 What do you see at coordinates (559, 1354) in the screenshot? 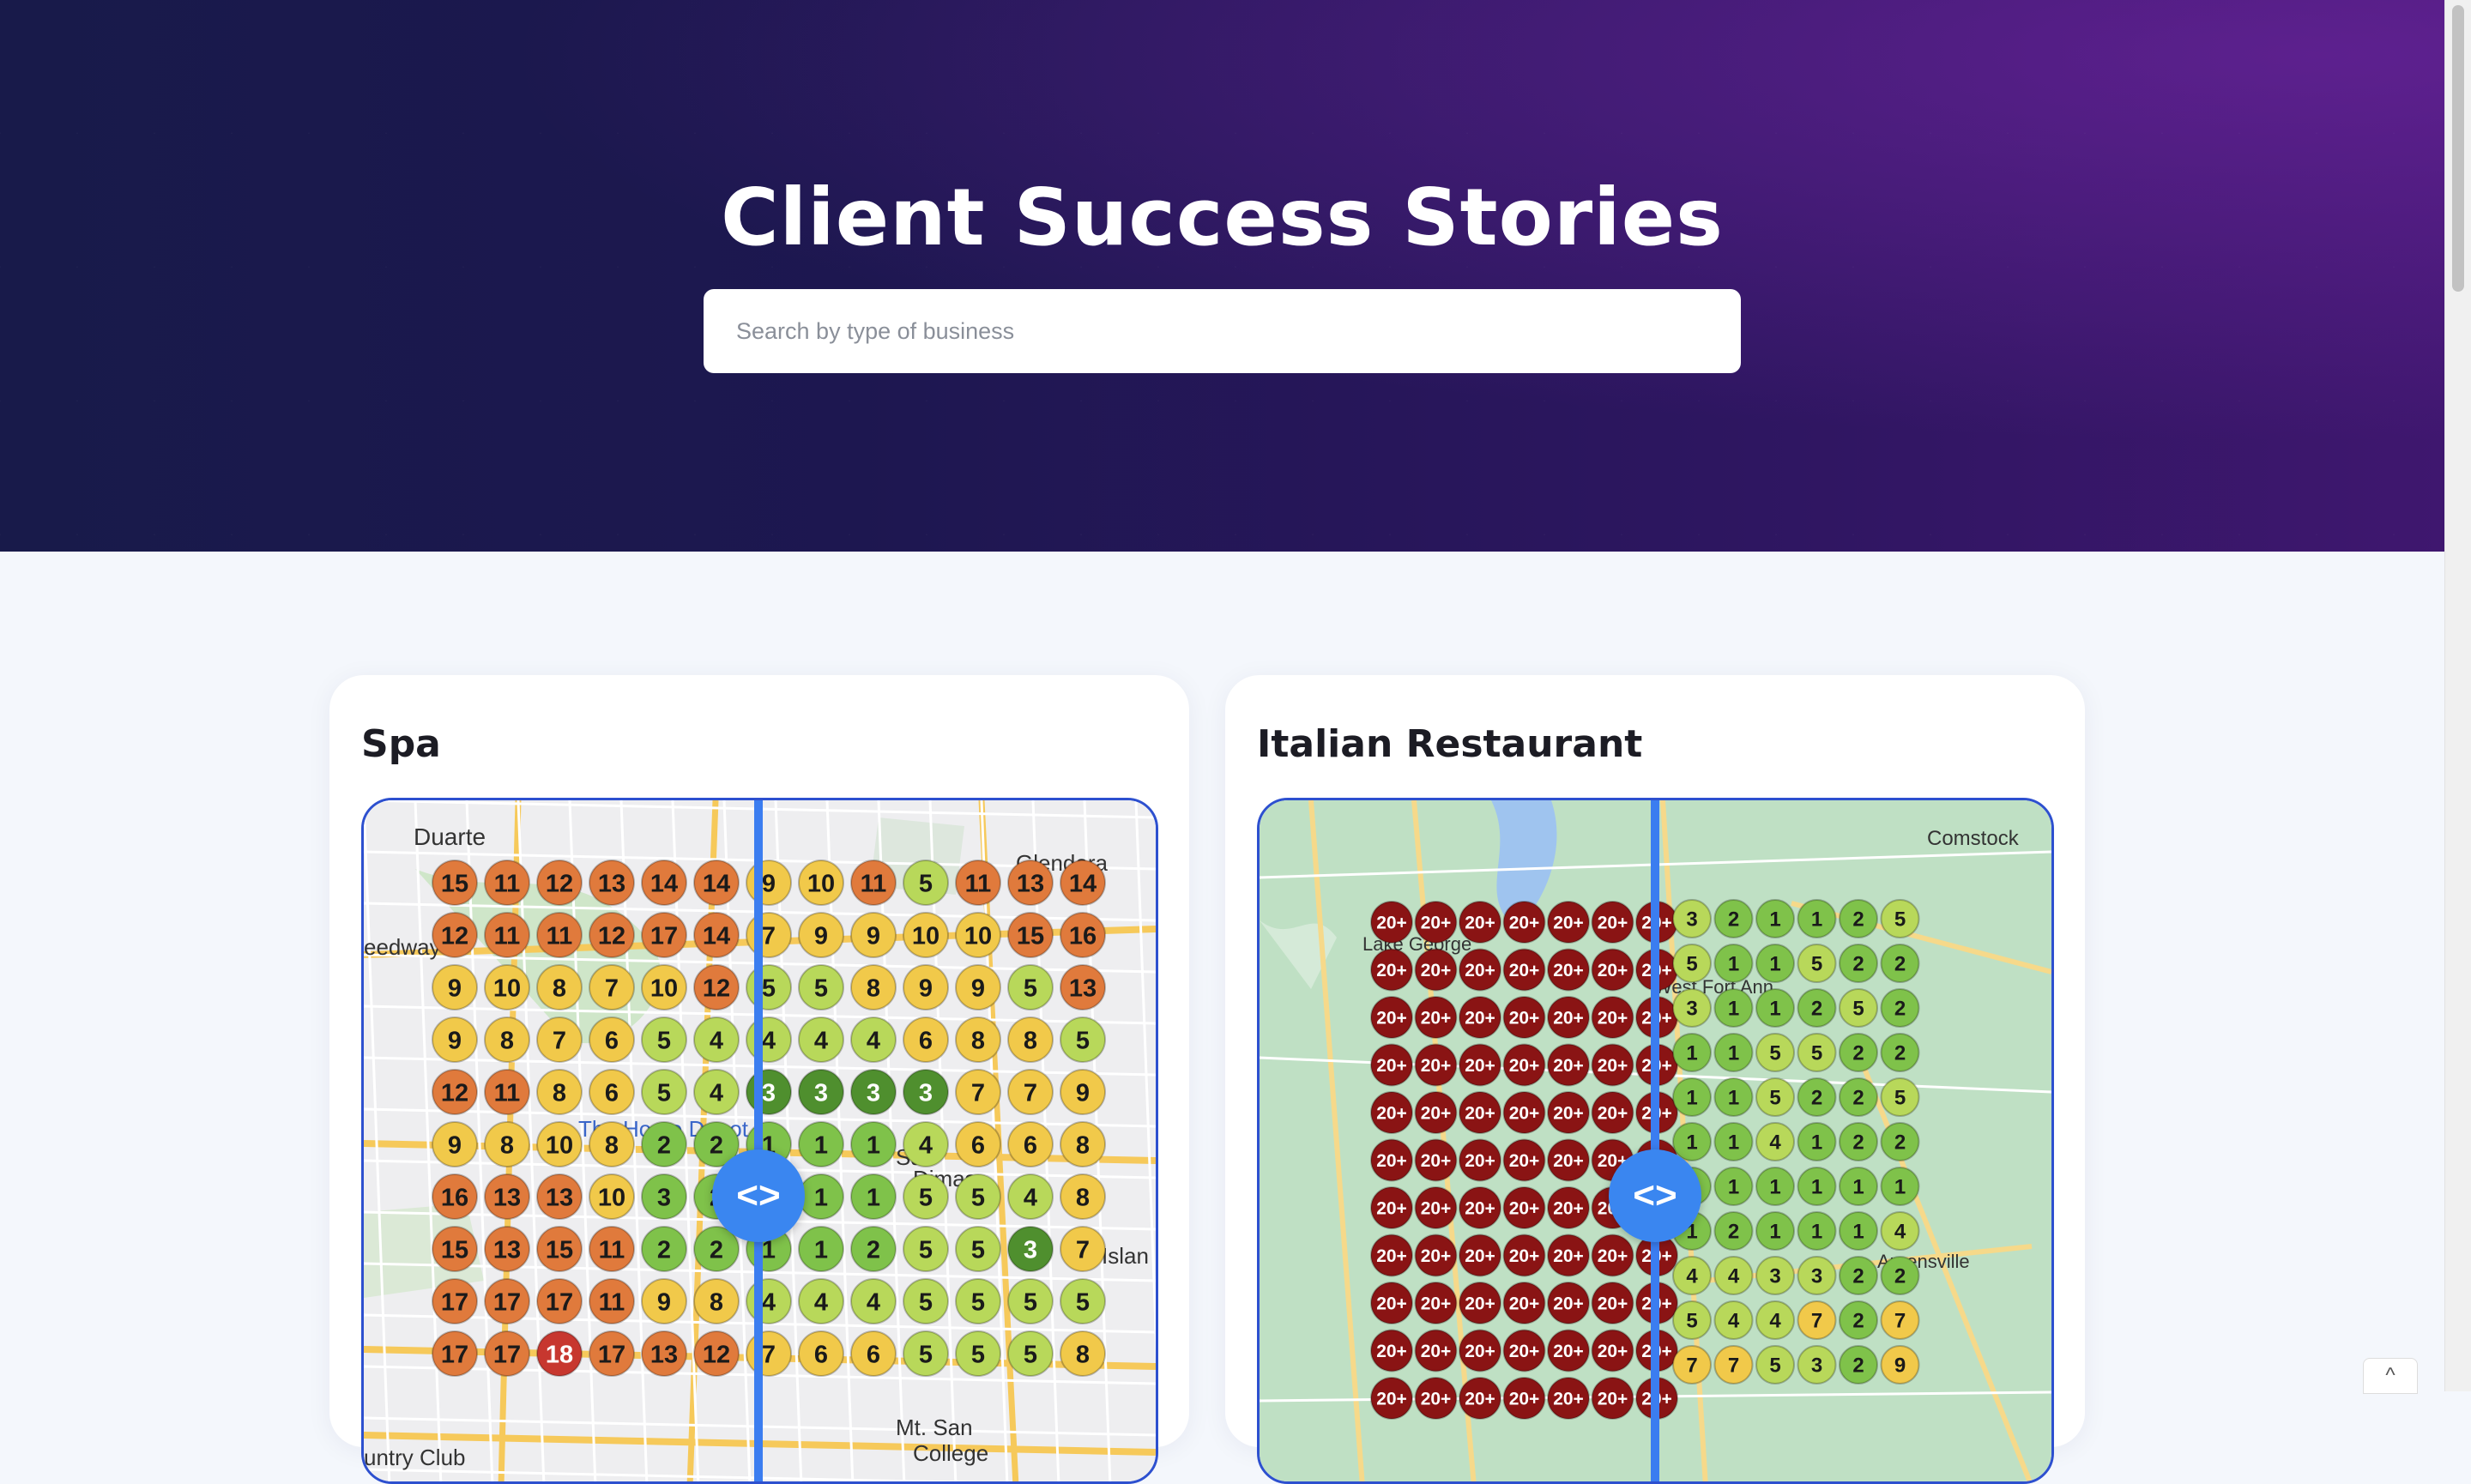
I see `svg-text: 18` at bounding box center [559, 1354].